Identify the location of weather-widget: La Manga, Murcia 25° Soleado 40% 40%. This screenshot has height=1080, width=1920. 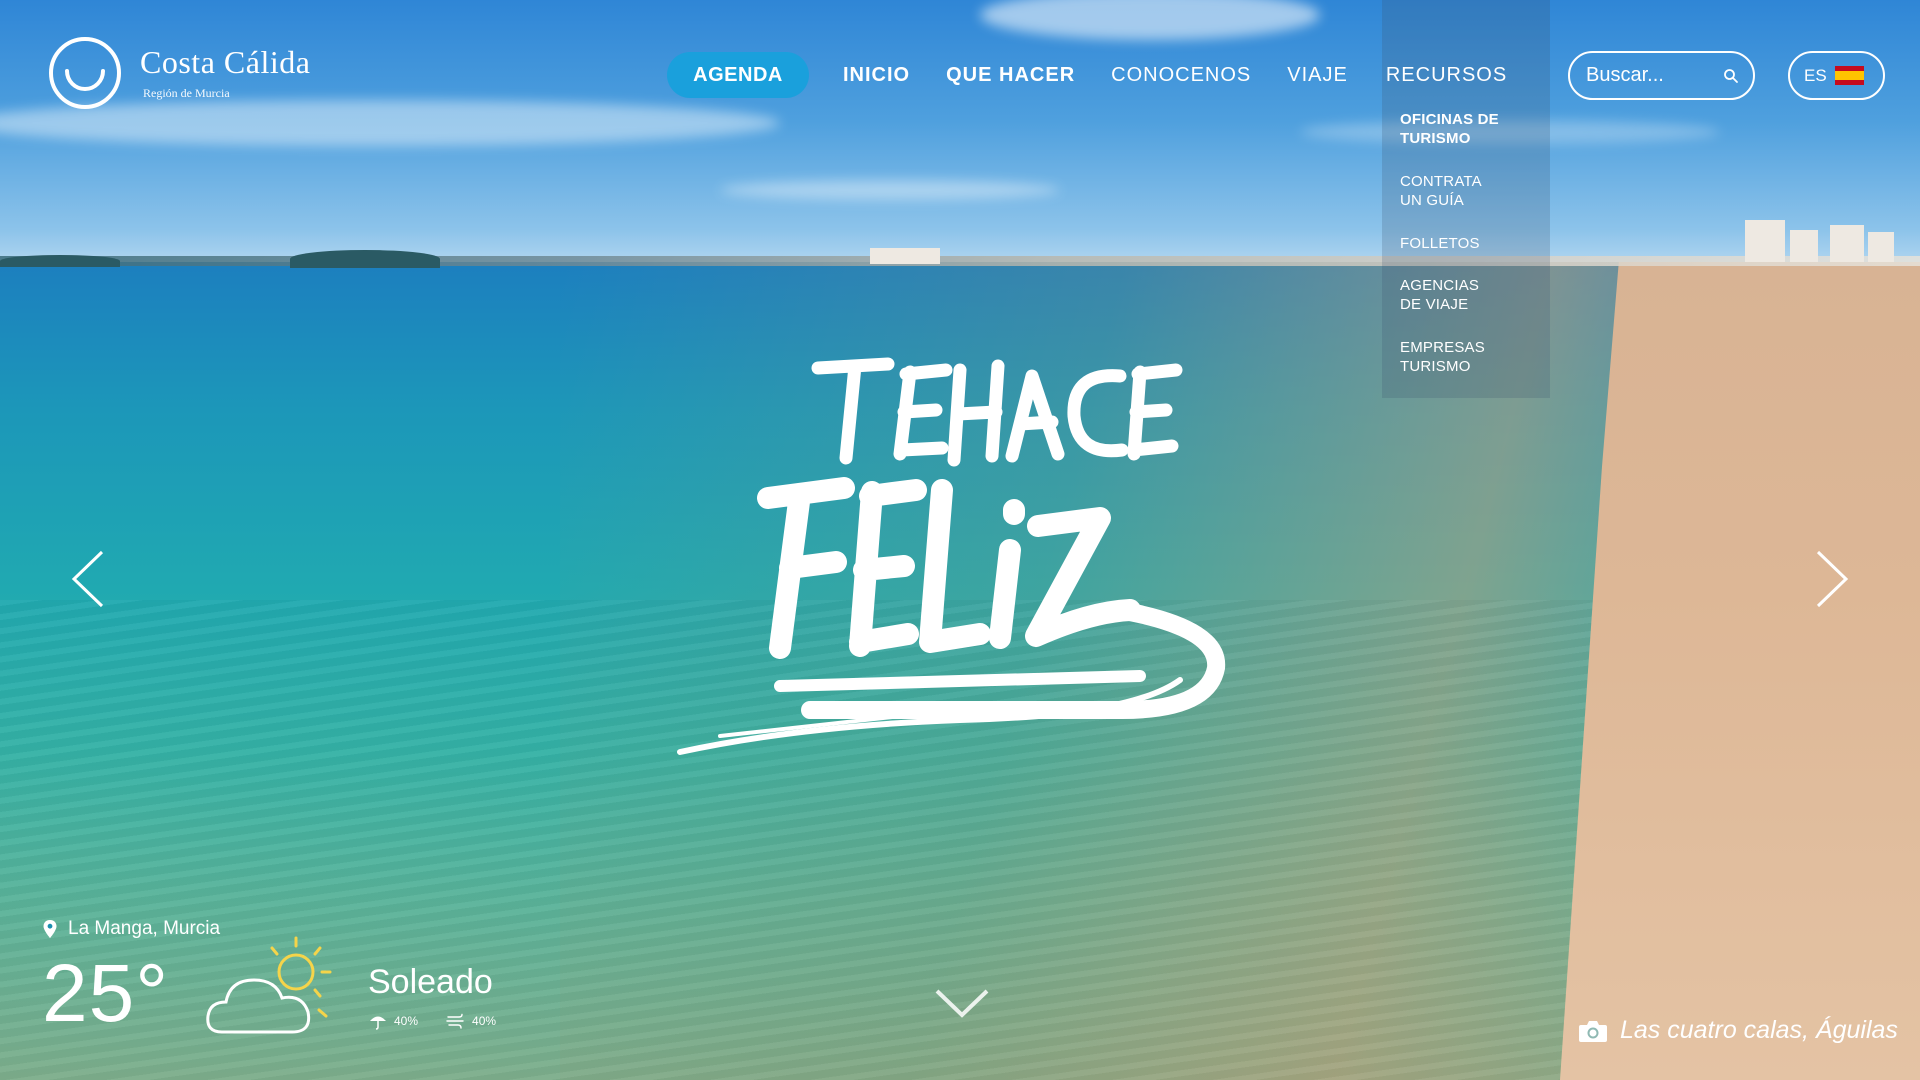
(269, 976).